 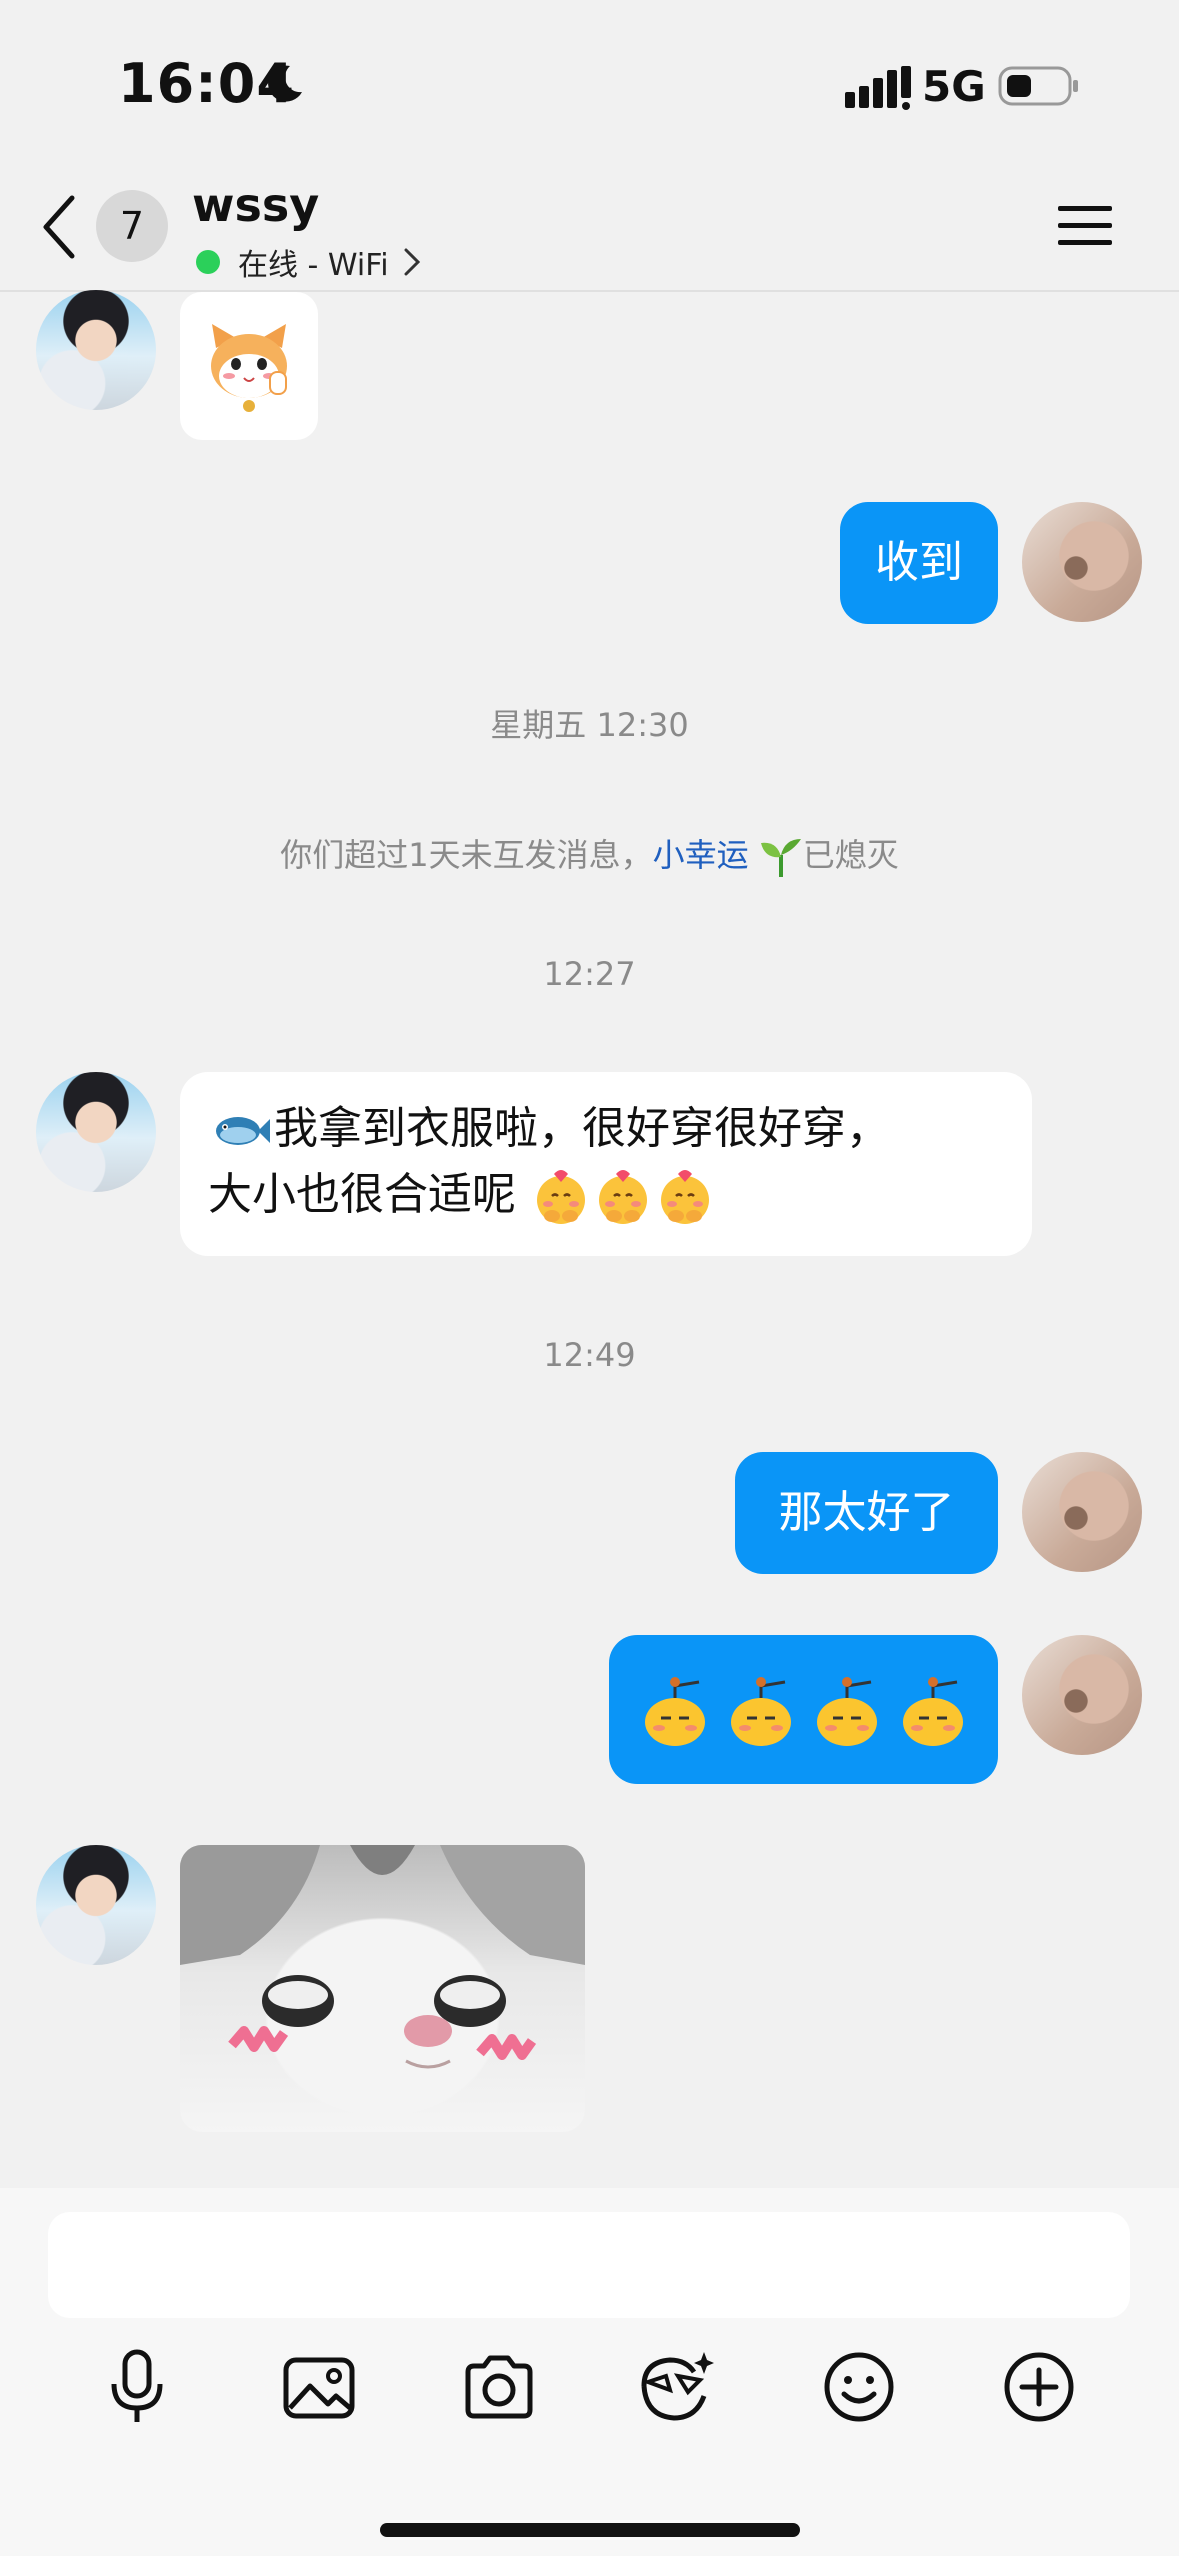 What do you see at coordinates (313, 265) in the screenshot?
I see `online-status-text: 在线 - WiFi` at bounding box center [313, 265].